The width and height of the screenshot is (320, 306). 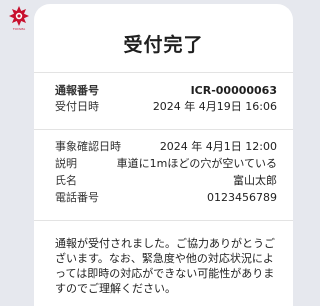 I want to click on logo: TOYAMA, so click(x=19, y=19).